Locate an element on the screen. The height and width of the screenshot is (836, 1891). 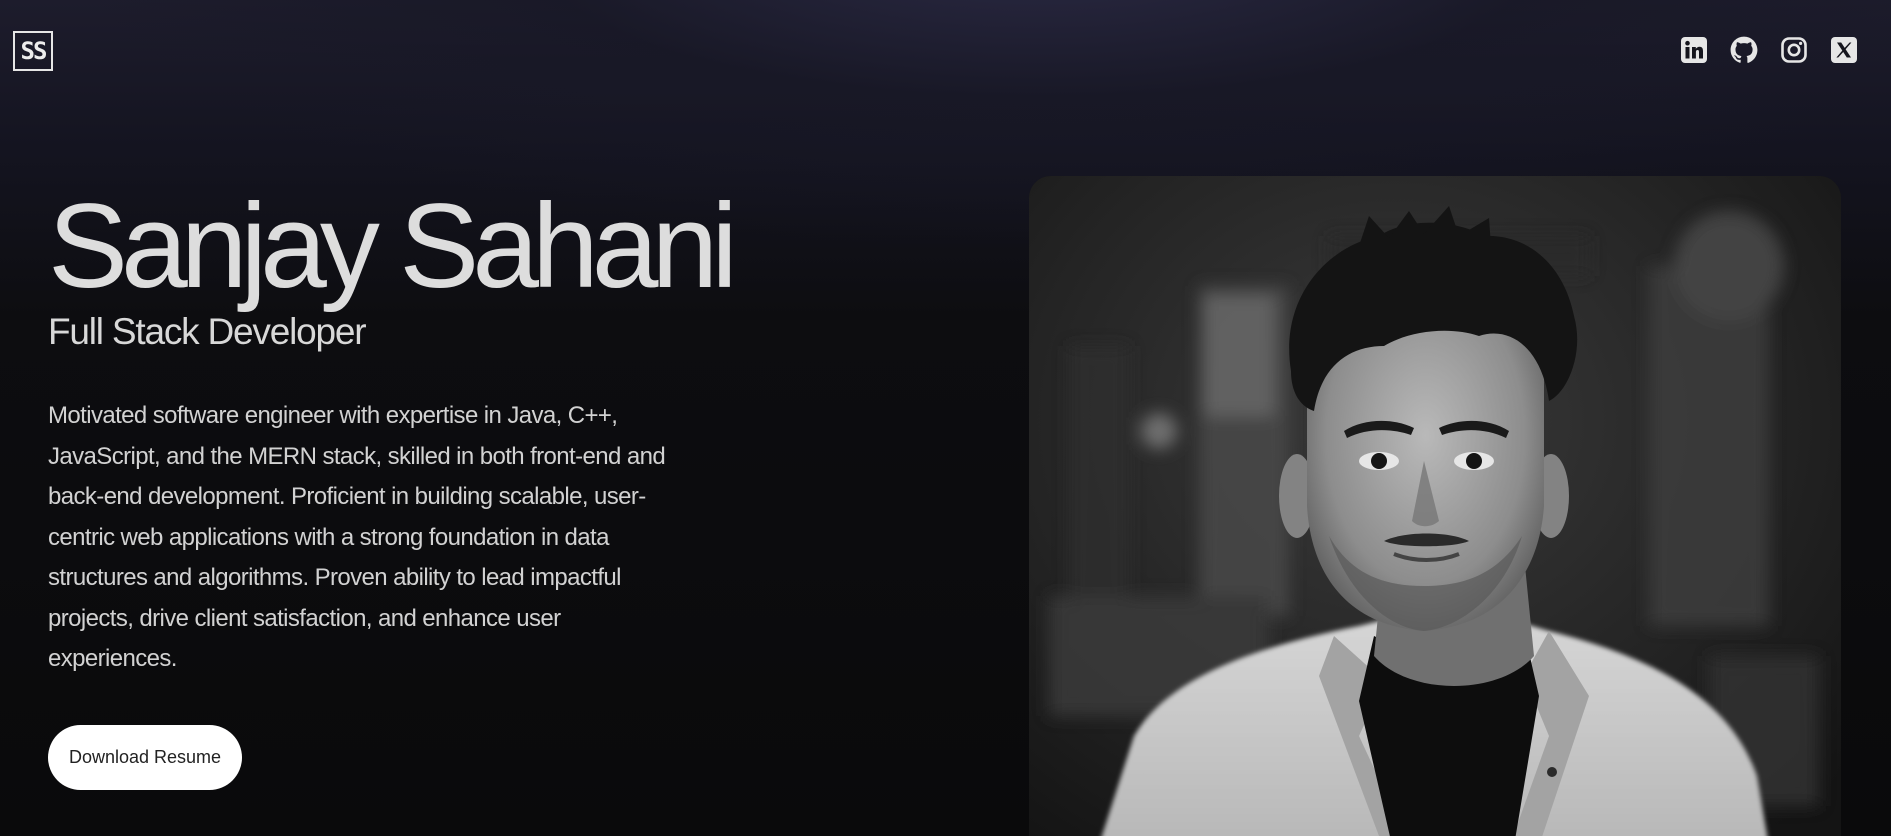
linkedin-icon is located at coordinates (1694, 50).